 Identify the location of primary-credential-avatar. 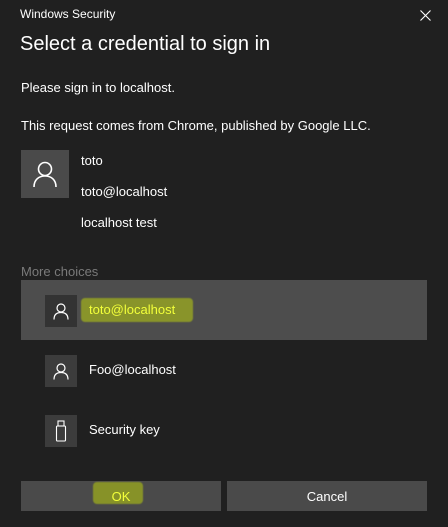
(45, 174).